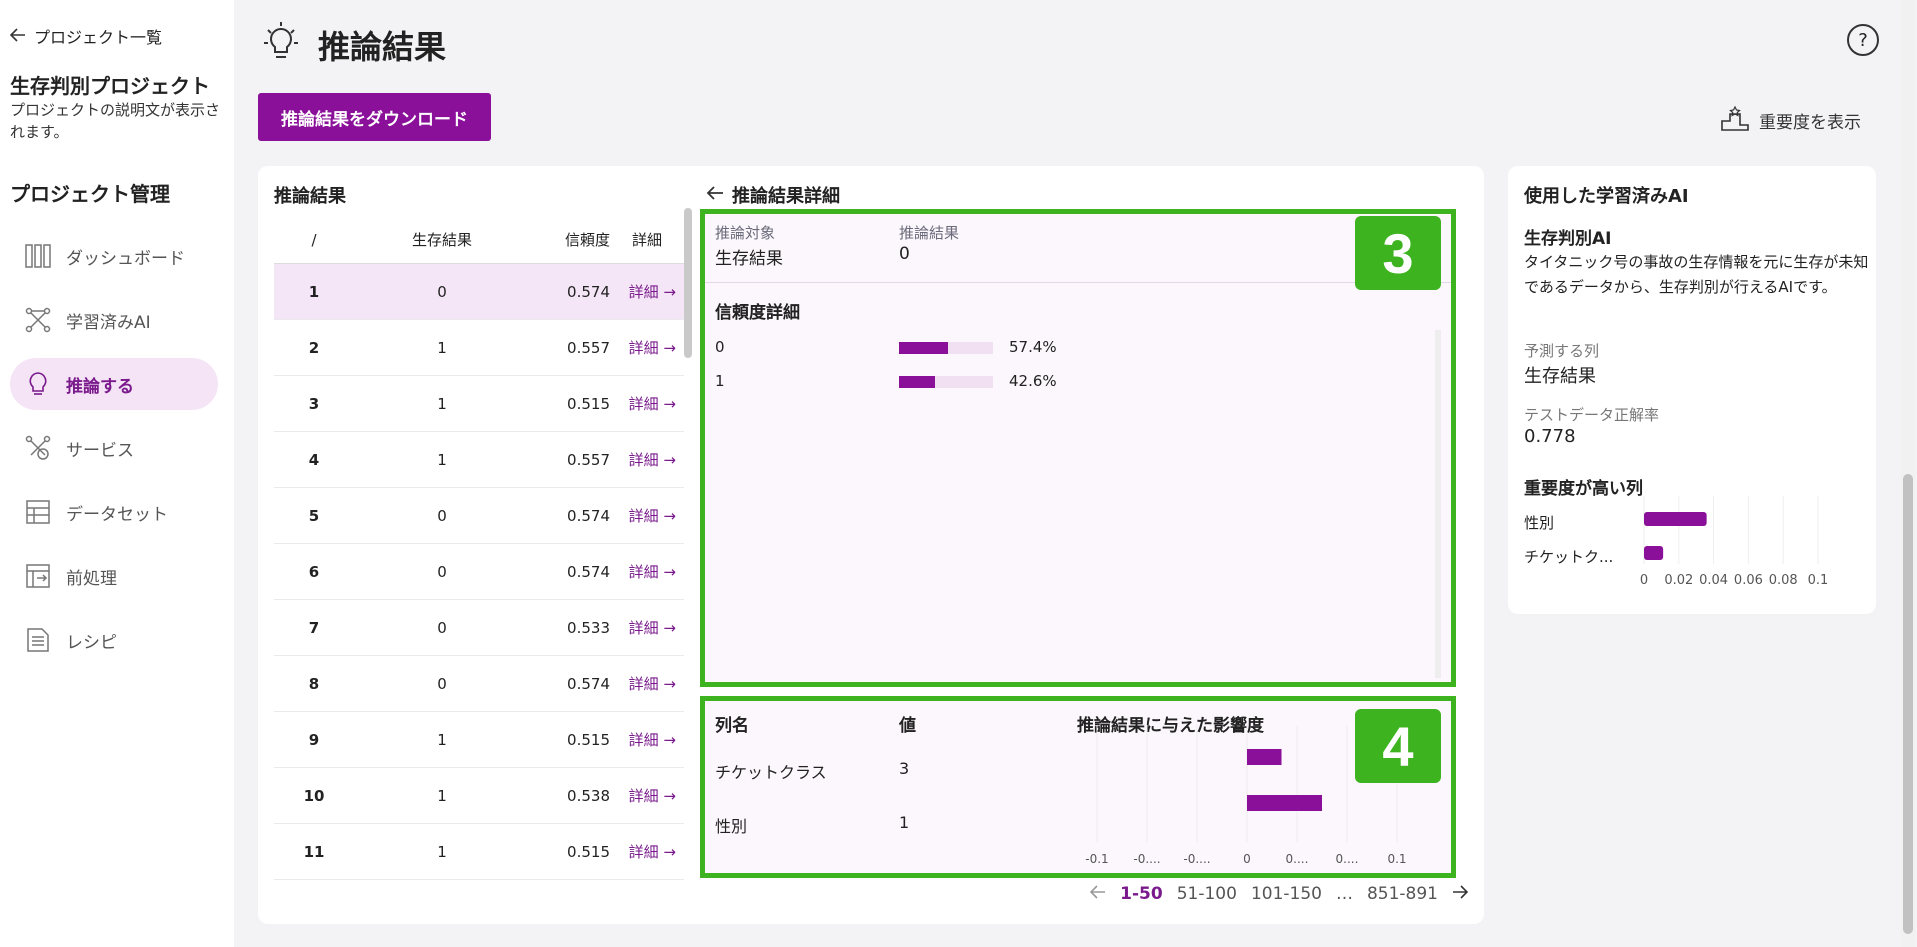 The image size is (1917, 947). I want to click on row-index: 2, so click(314, 347).